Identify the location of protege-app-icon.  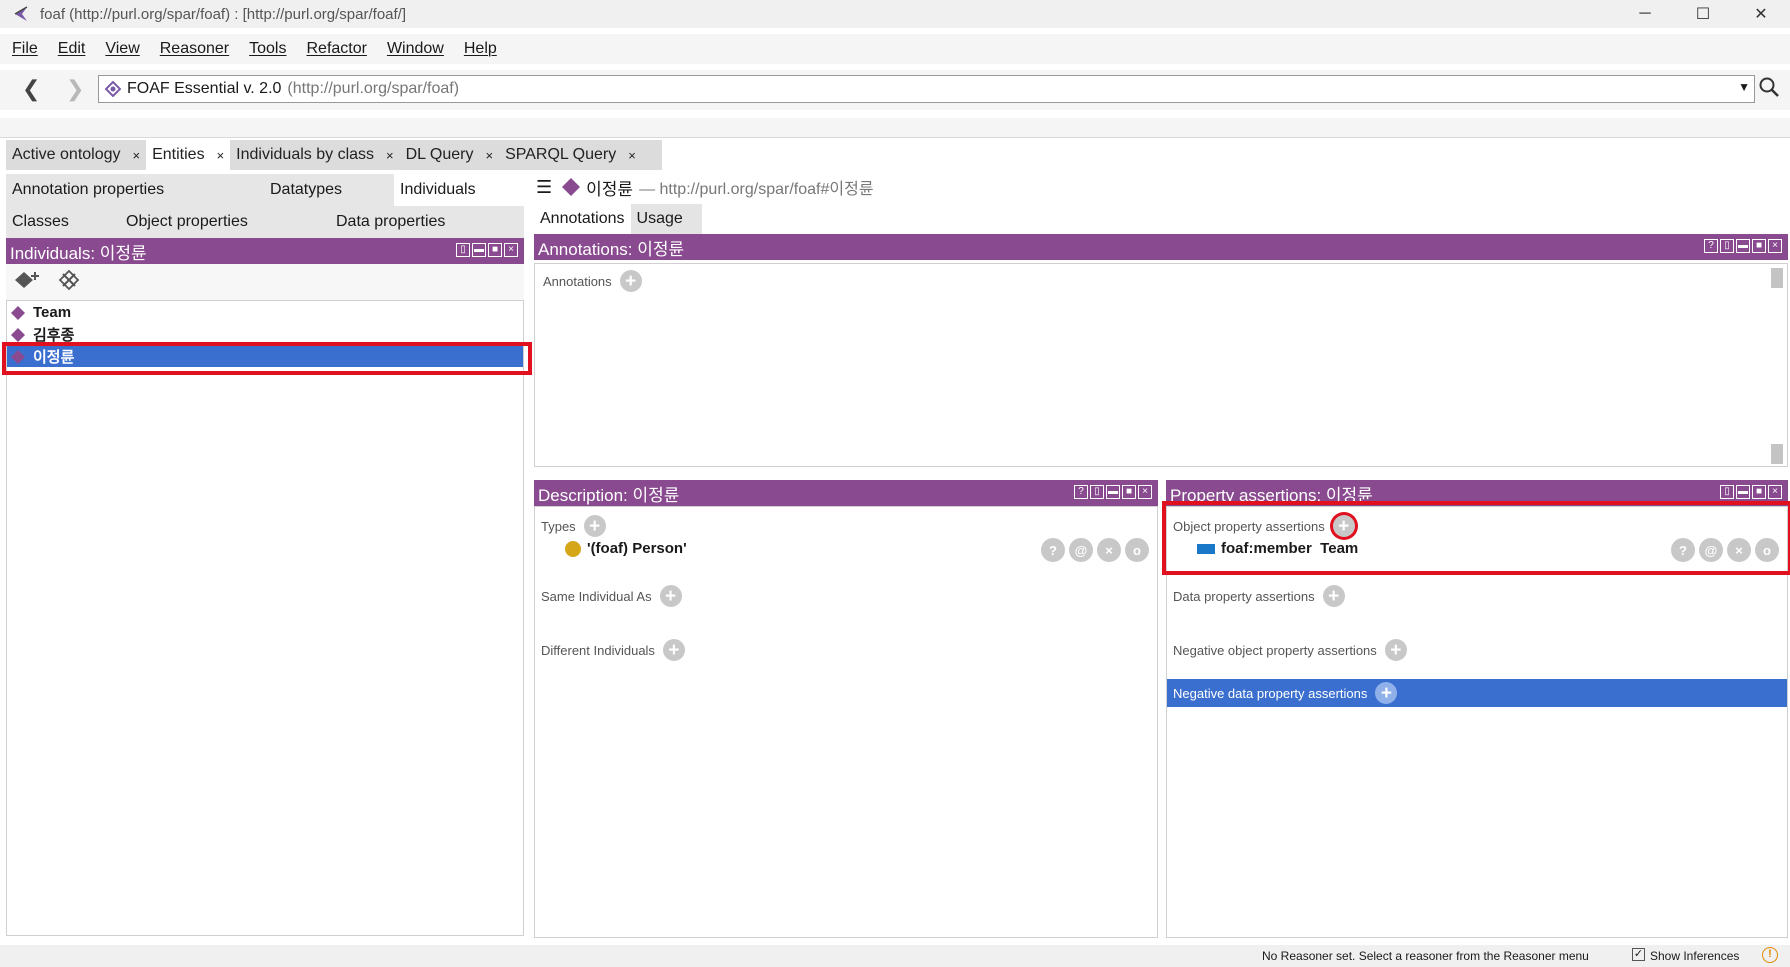
(22, 14).